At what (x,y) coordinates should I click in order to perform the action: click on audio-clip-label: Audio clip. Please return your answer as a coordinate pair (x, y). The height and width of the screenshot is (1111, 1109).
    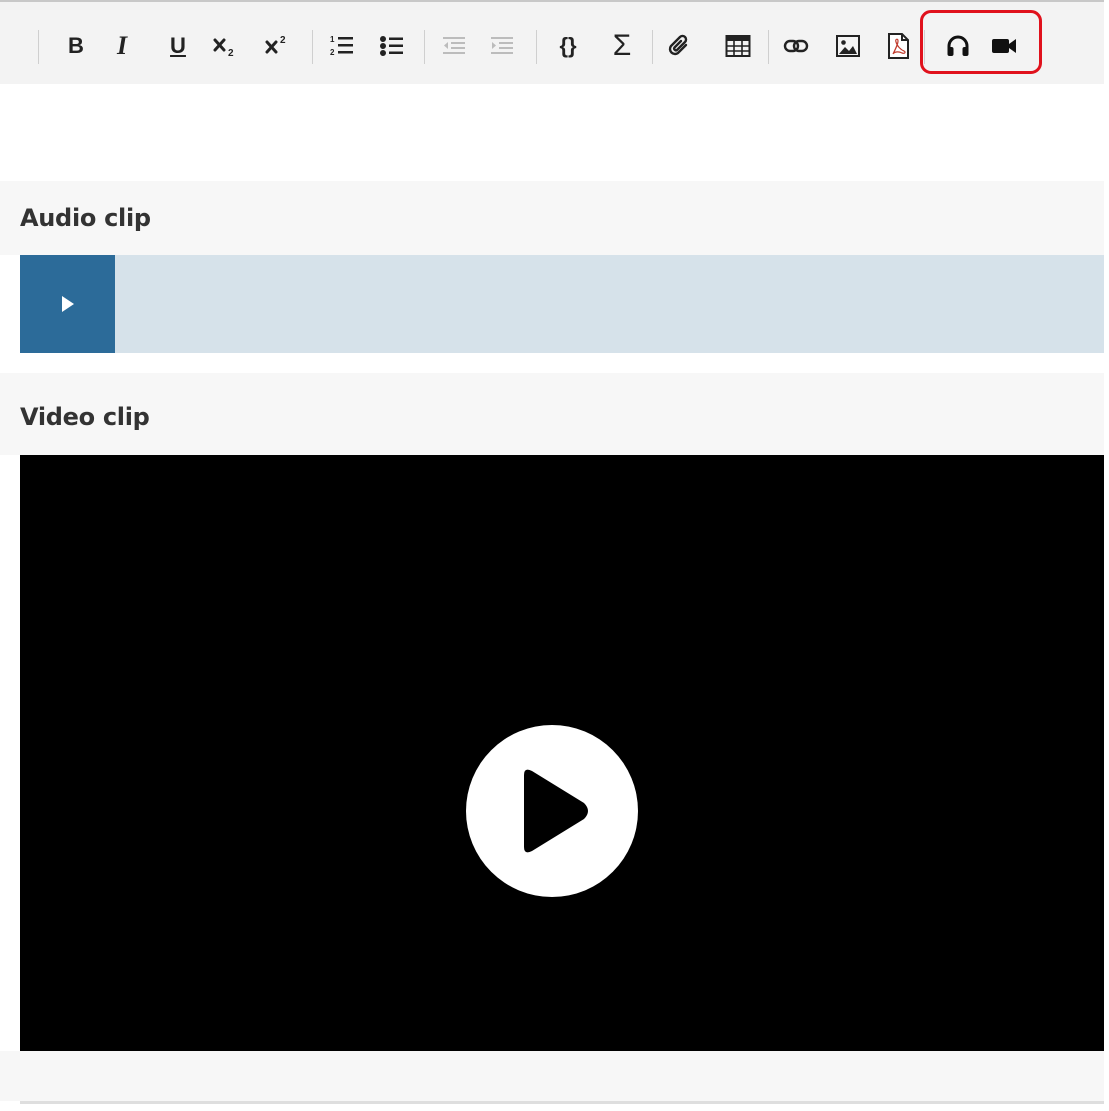
    Looking at the image, I should click on (85, 218).